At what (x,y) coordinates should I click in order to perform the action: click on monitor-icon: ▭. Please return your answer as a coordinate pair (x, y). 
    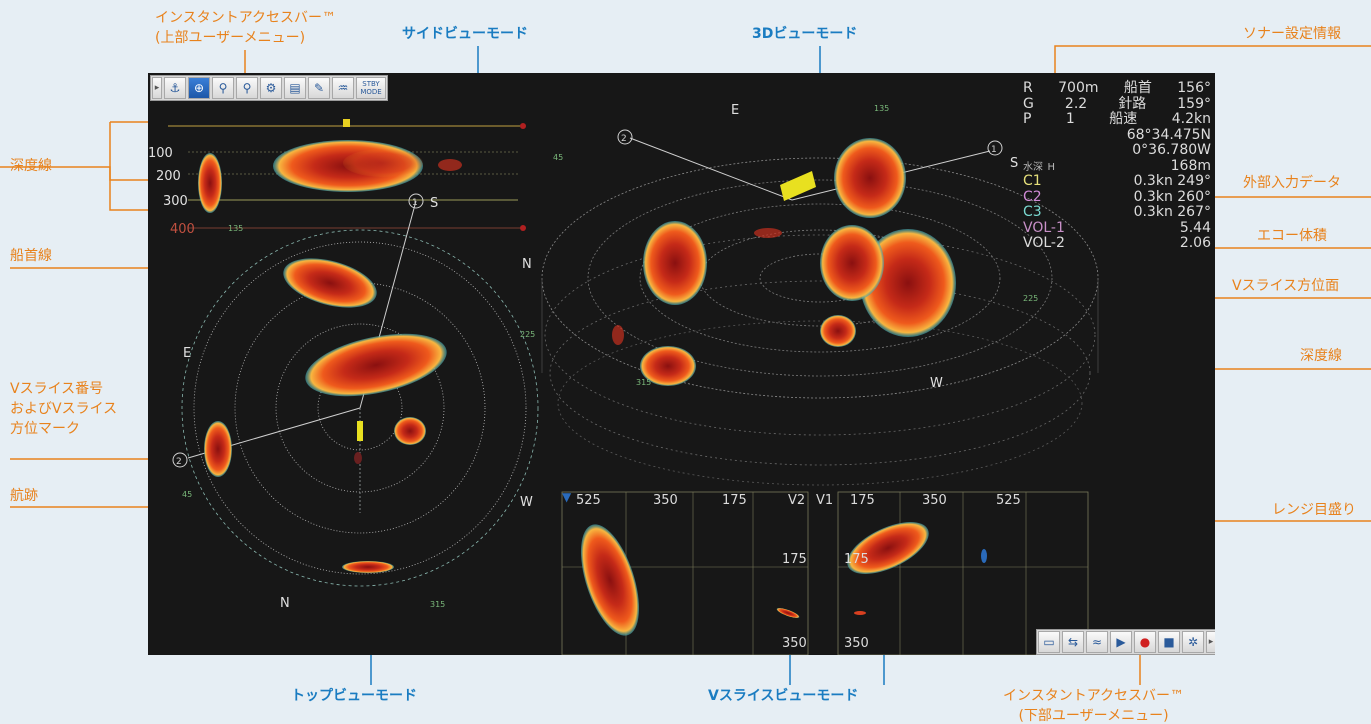
    Looking at the image, I should click on (1049, 642).